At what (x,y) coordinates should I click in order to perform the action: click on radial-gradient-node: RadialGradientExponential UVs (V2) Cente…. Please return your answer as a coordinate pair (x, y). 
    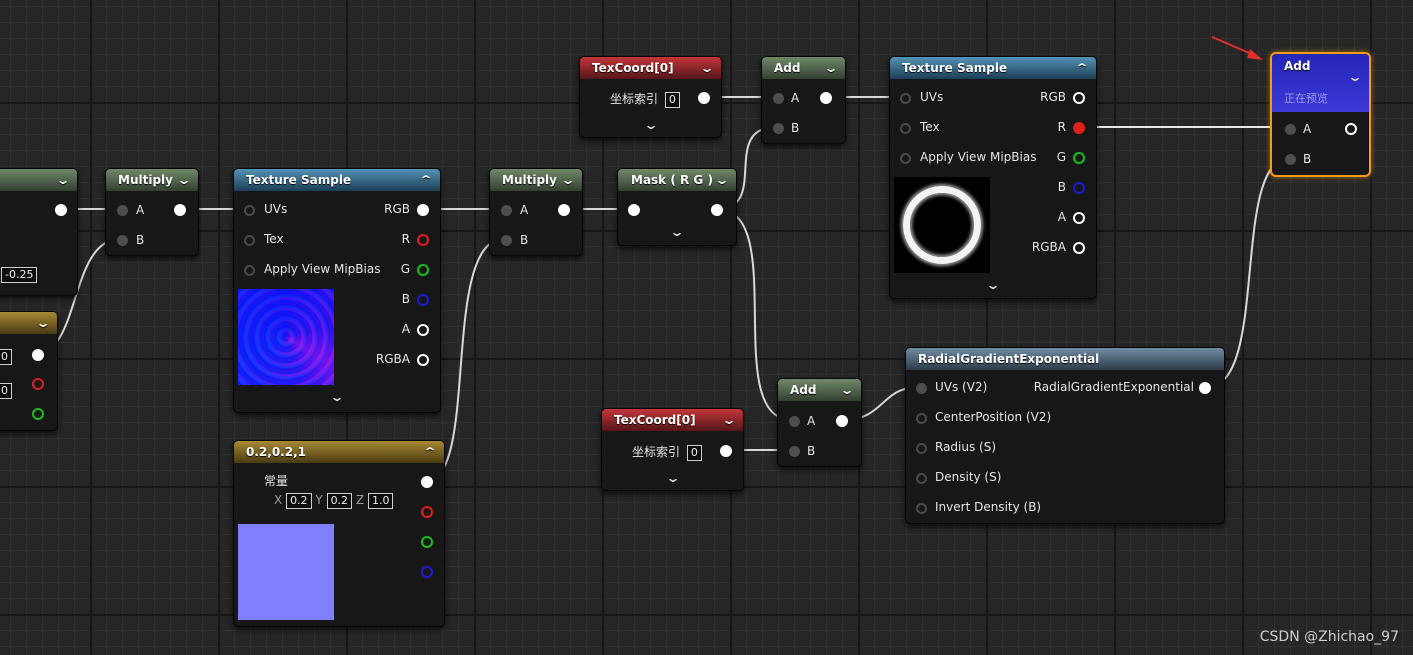
    Looking at the image, I should click on (1065, 435).